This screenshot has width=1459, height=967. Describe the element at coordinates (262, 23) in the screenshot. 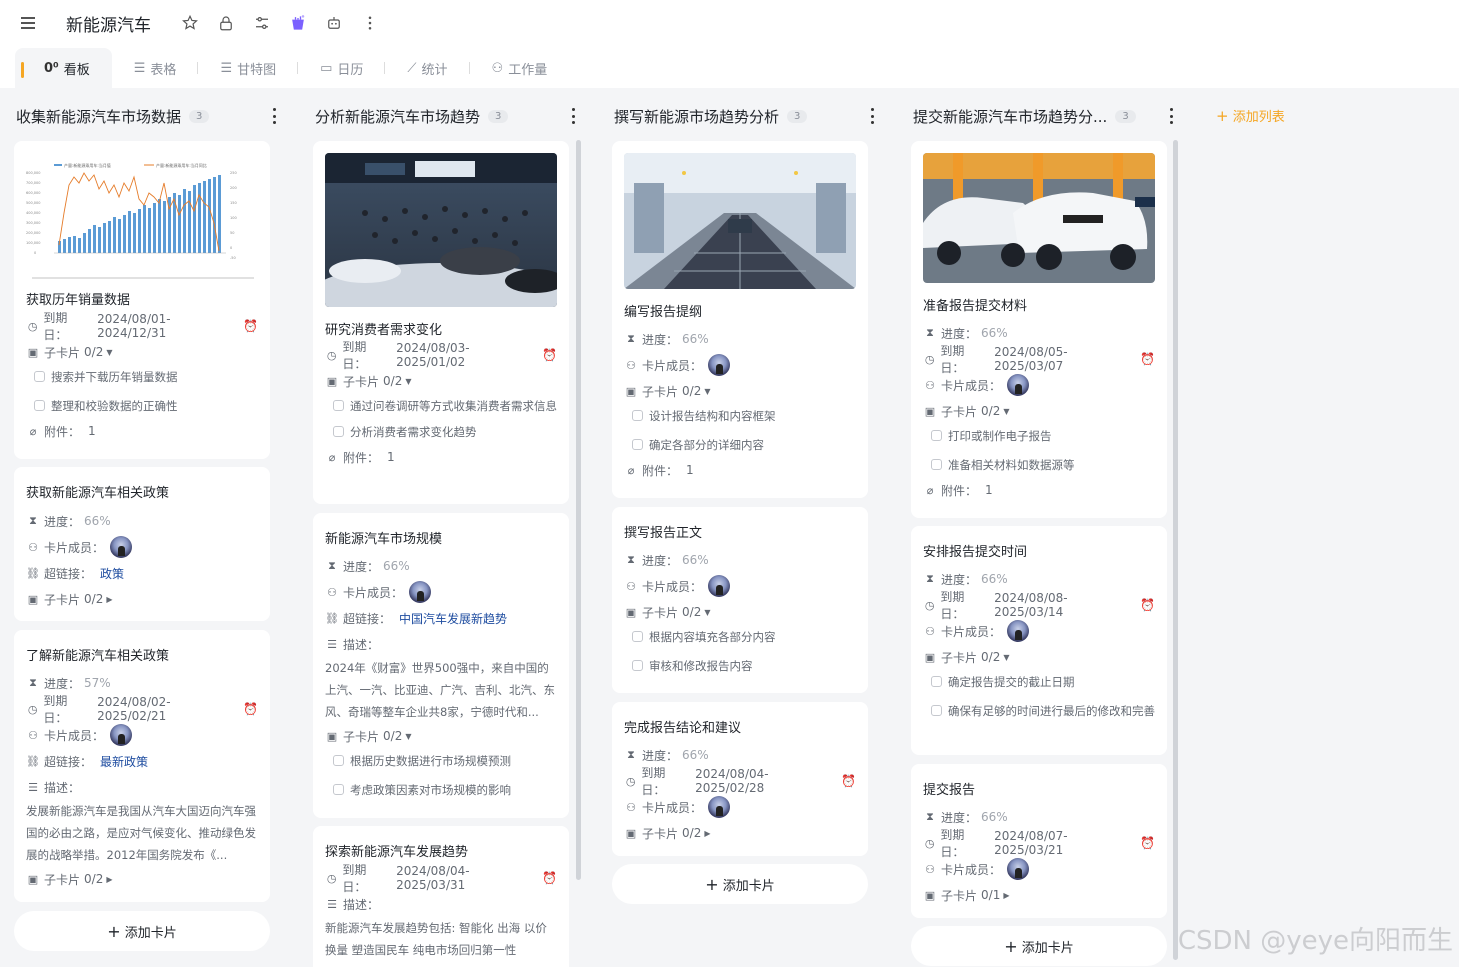

I see `filter-settings-icon` at that location.